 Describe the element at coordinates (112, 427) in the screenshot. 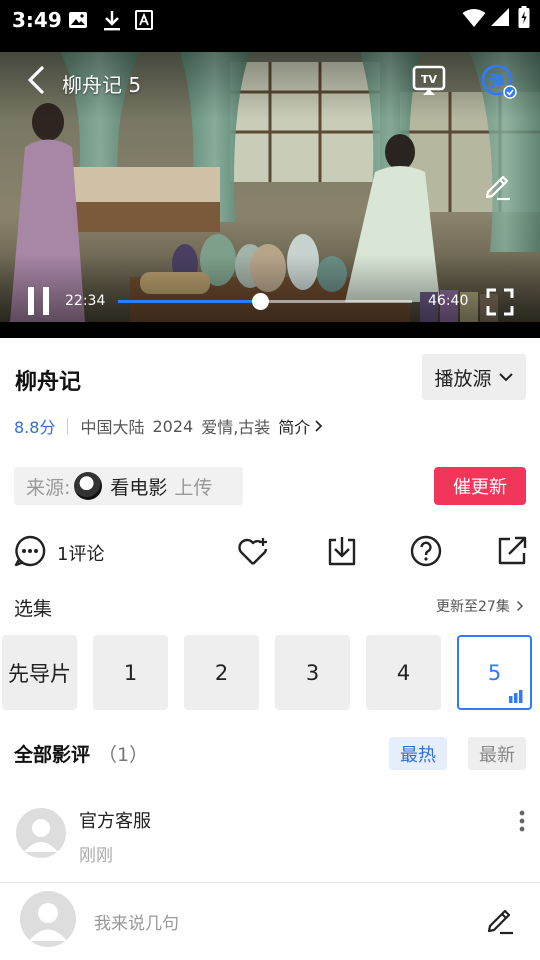

I see `region: 中国大陆` at that location.